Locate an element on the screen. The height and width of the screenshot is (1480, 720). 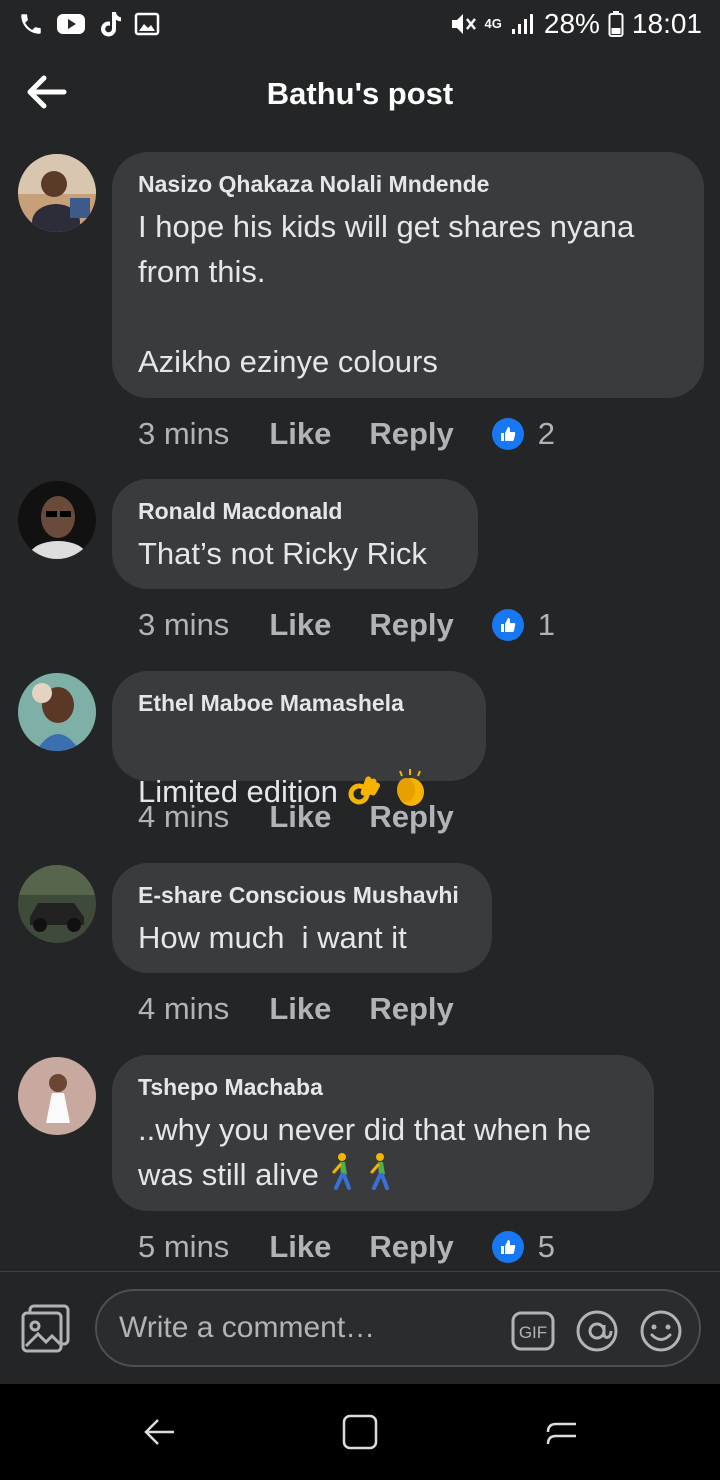
comment-author: Ronald Macdonald is located at coordinates (295, 511).